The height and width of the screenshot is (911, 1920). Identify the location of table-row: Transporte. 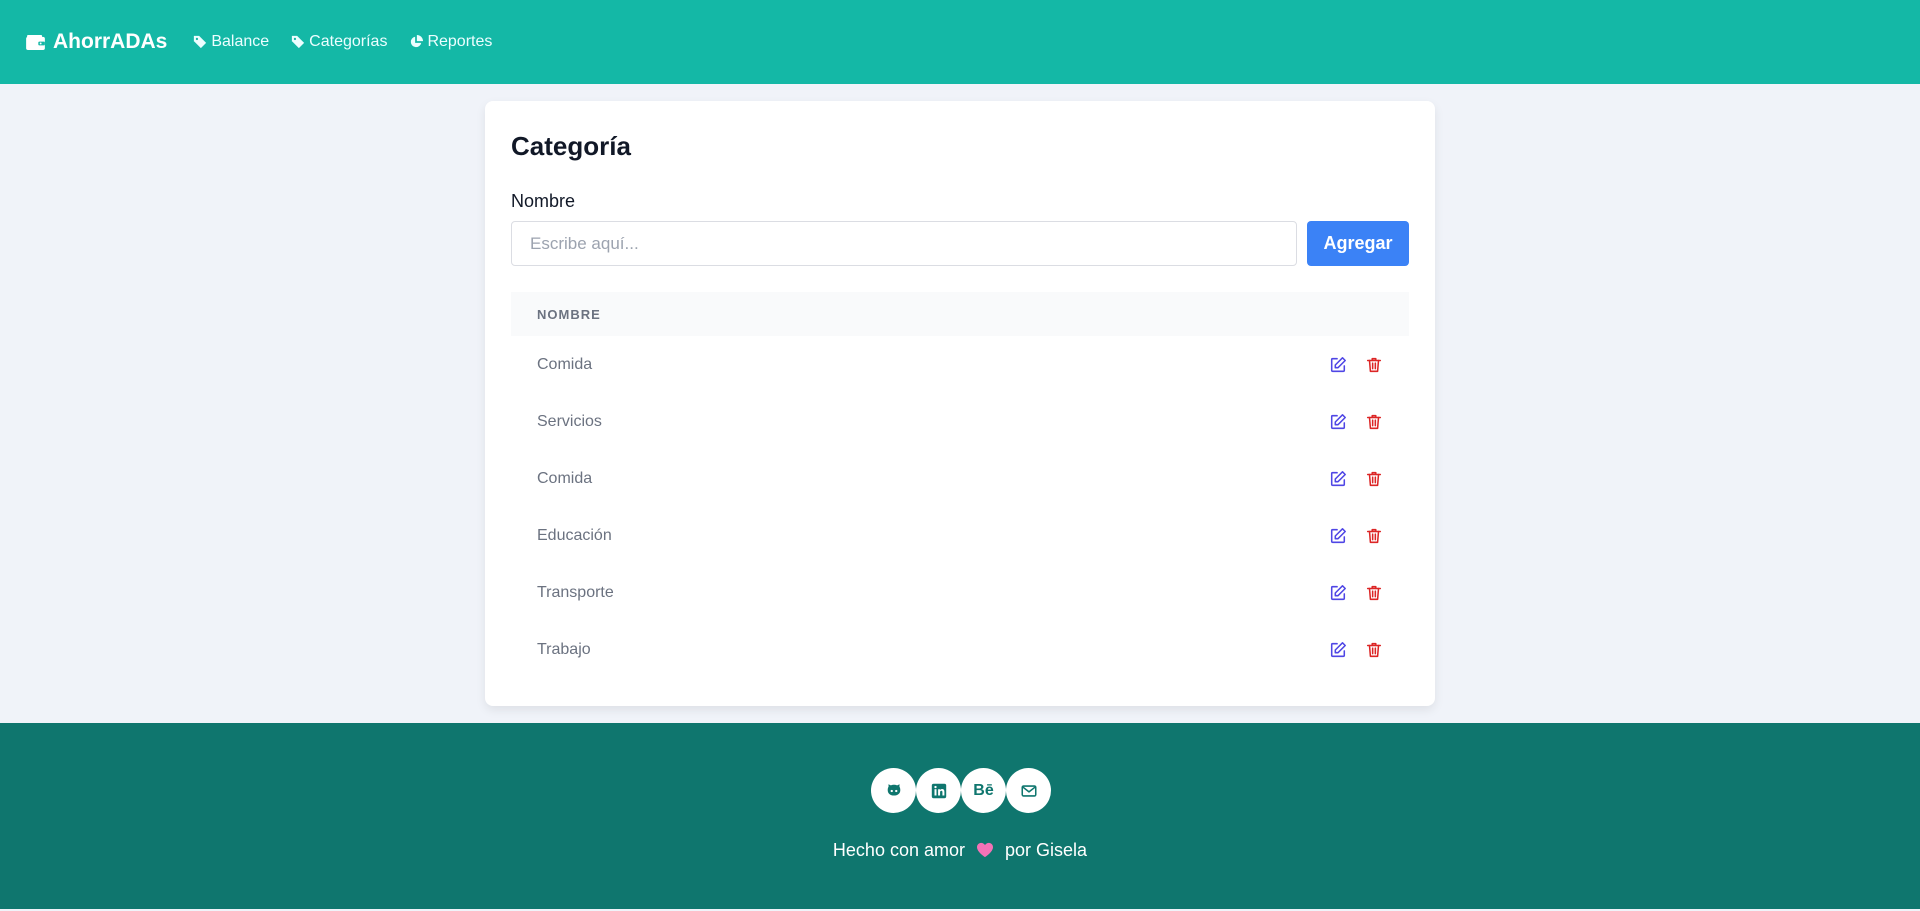
(960, 592).